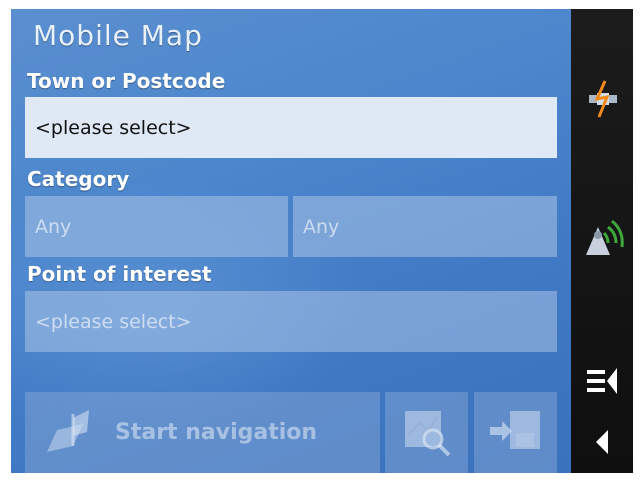  What do you see at coordinates (291, 127) in the screenshot?
I see `town-input: <please select>` at bounding box center [291, 127].